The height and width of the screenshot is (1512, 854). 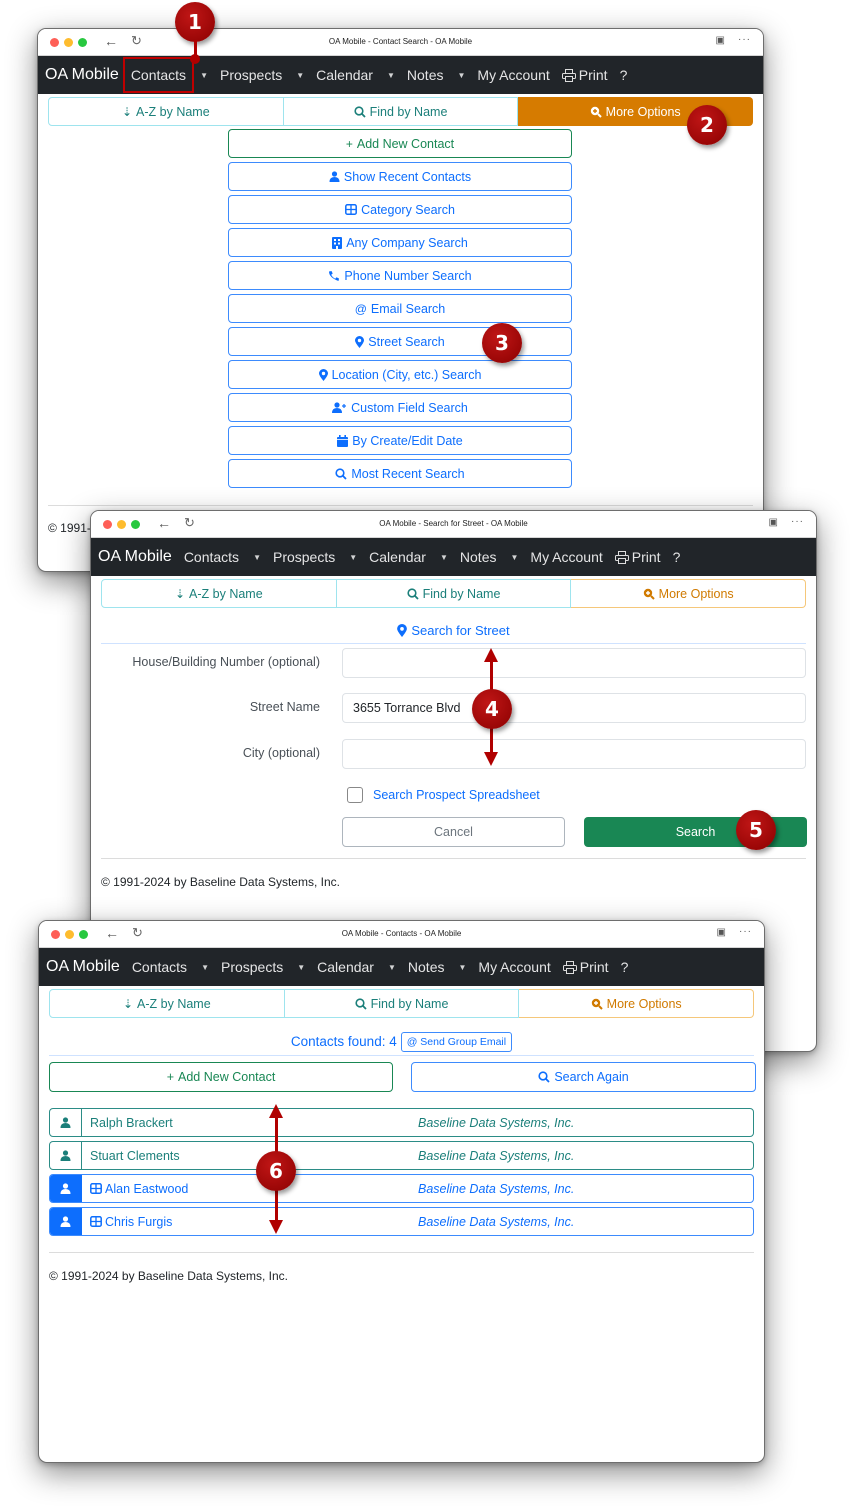 What do you see at coordinates (339, 407) in the screenshot?
I see `person-plus-icon` at bounding box center [339, 407].